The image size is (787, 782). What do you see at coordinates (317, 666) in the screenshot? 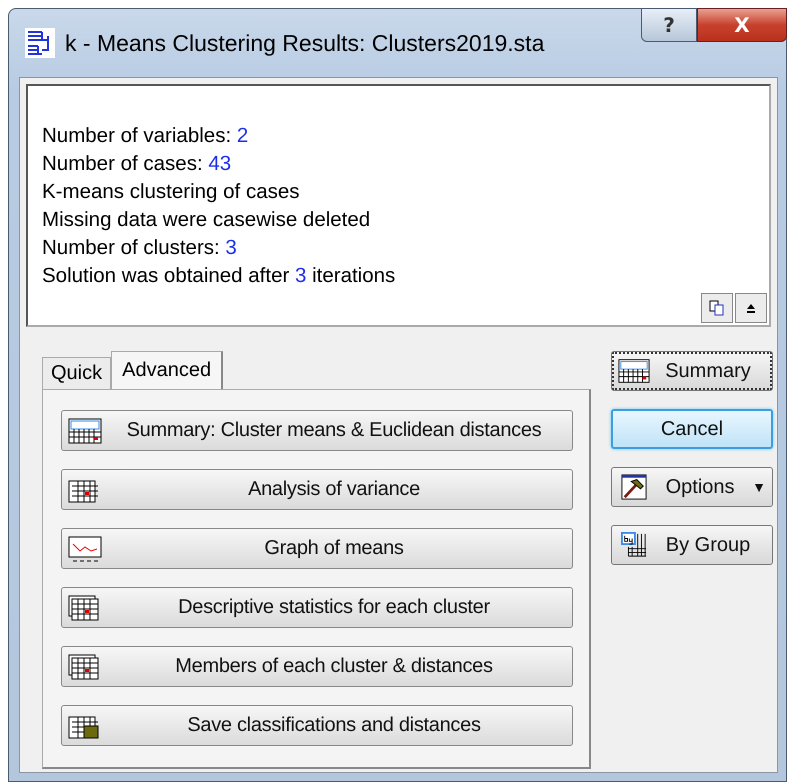
I see `action-button: Members of each cluster & distances` at bounding box center [317, 666].